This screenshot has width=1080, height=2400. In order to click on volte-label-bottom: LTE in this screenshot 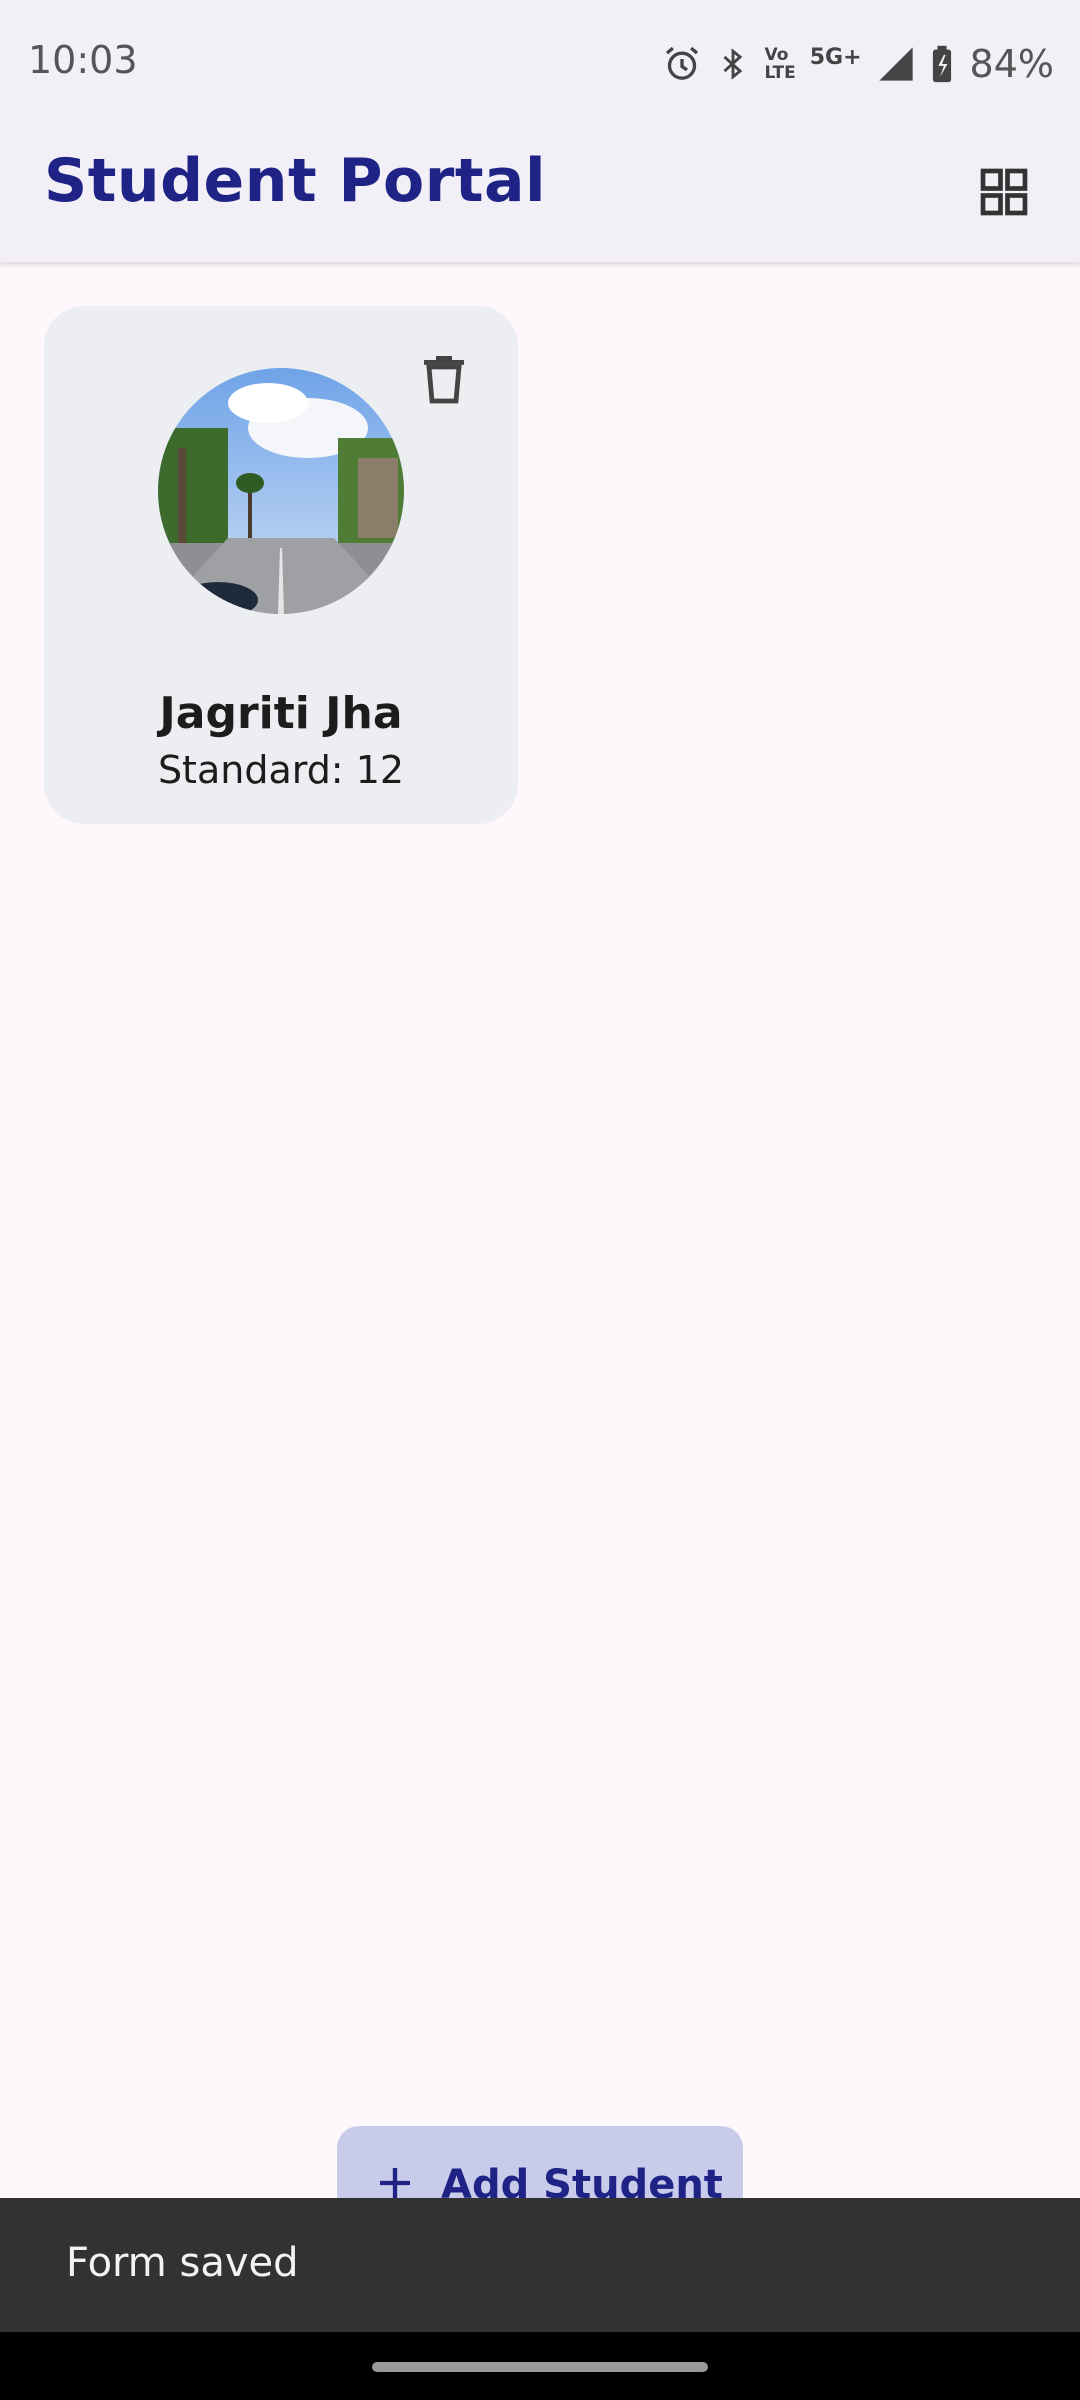, I will do `click(780, 73)`.